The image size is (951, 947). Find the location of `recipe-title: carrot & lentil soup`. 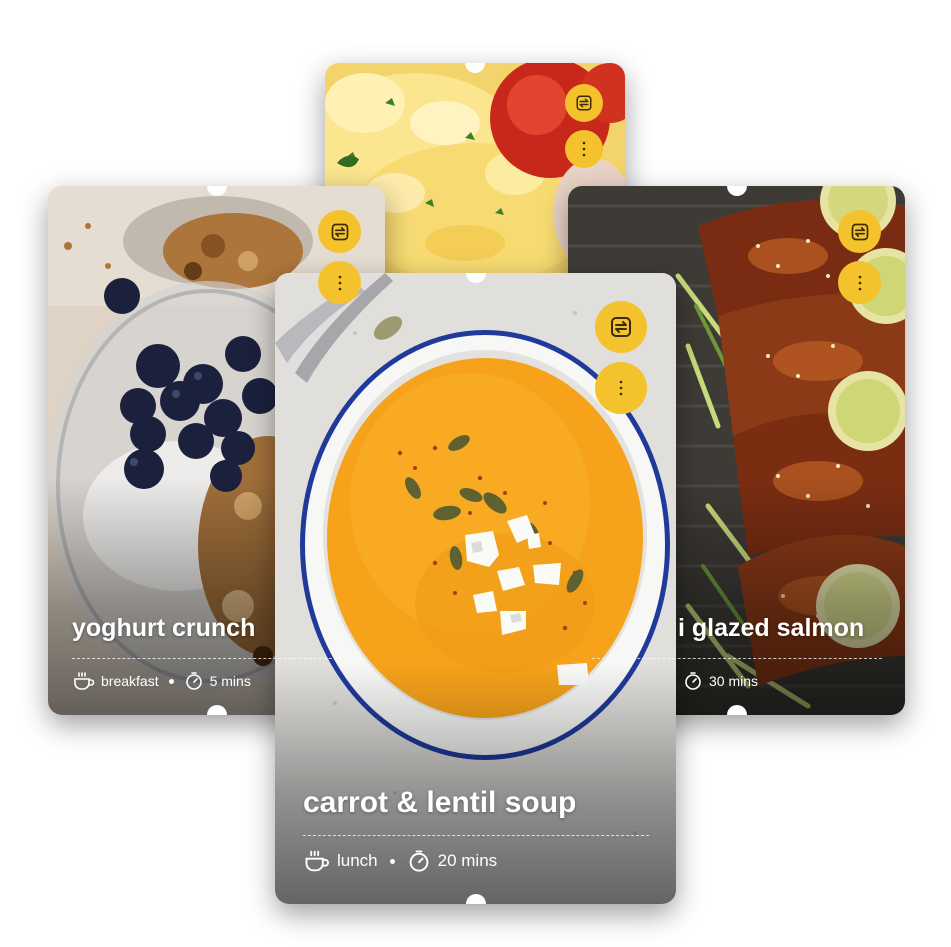

recipe-title: carrot & lentil soup is located at coordinates (440, 802).